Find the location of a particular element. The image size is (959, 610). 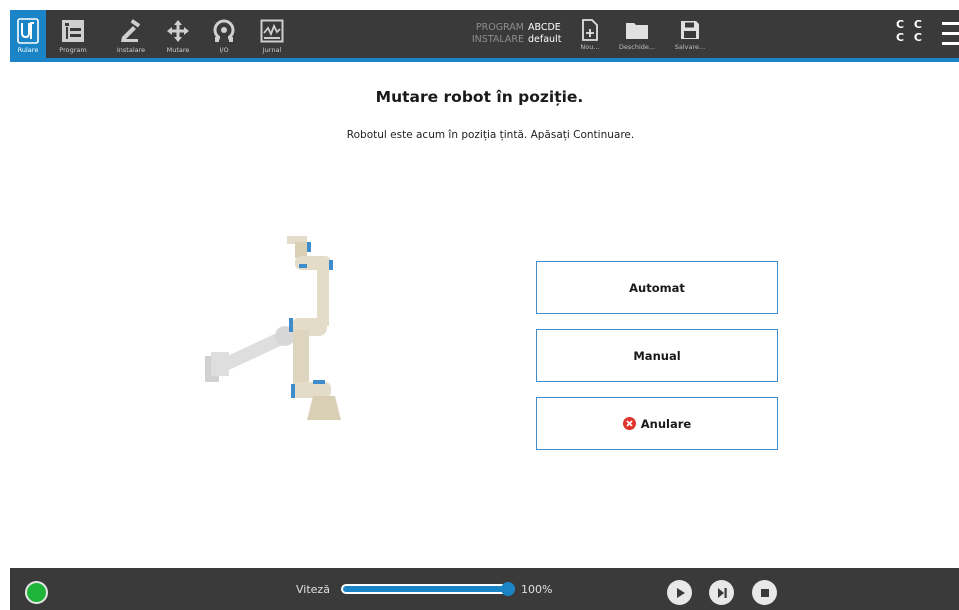

manual-move-label: Manual is located at coordinates (657, 355).